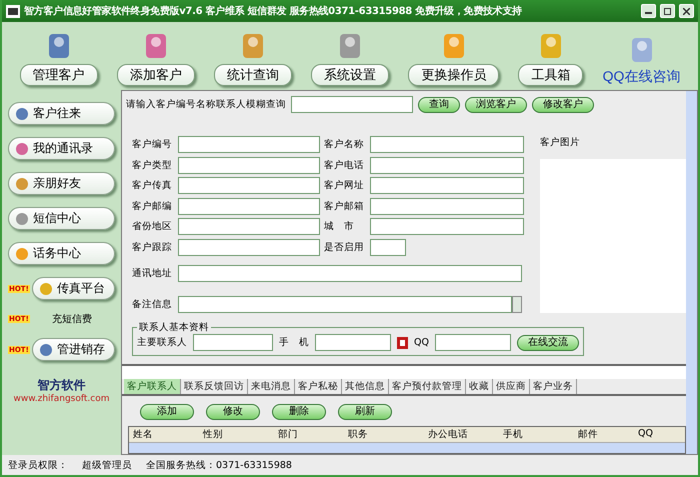  I want to click on sidebar-button: 客户往来, so click(61, 113).